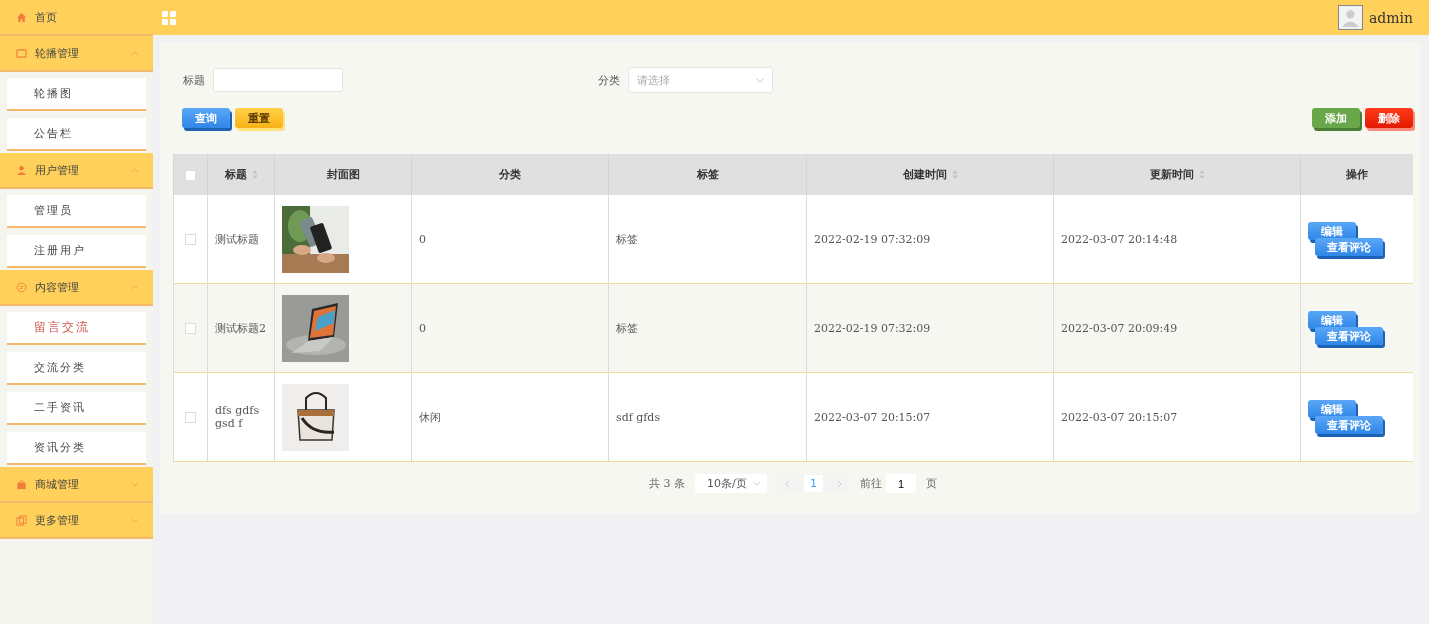  I want to click on user-icon, so click(21, 170).